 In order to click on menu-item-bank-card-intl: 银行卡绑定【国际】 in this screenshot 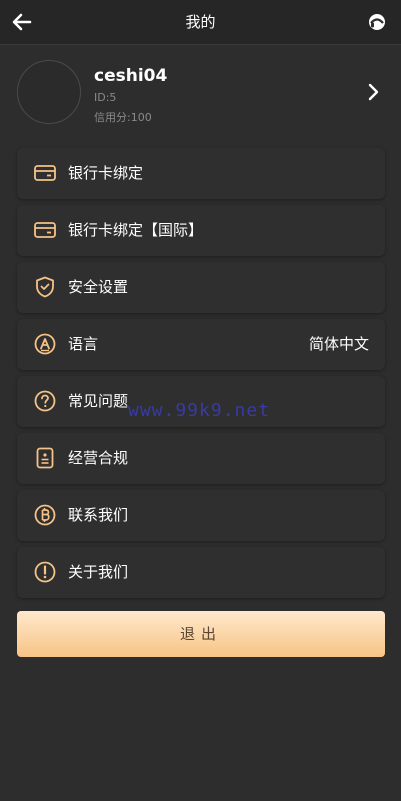, I will do `click(201, 230)`.